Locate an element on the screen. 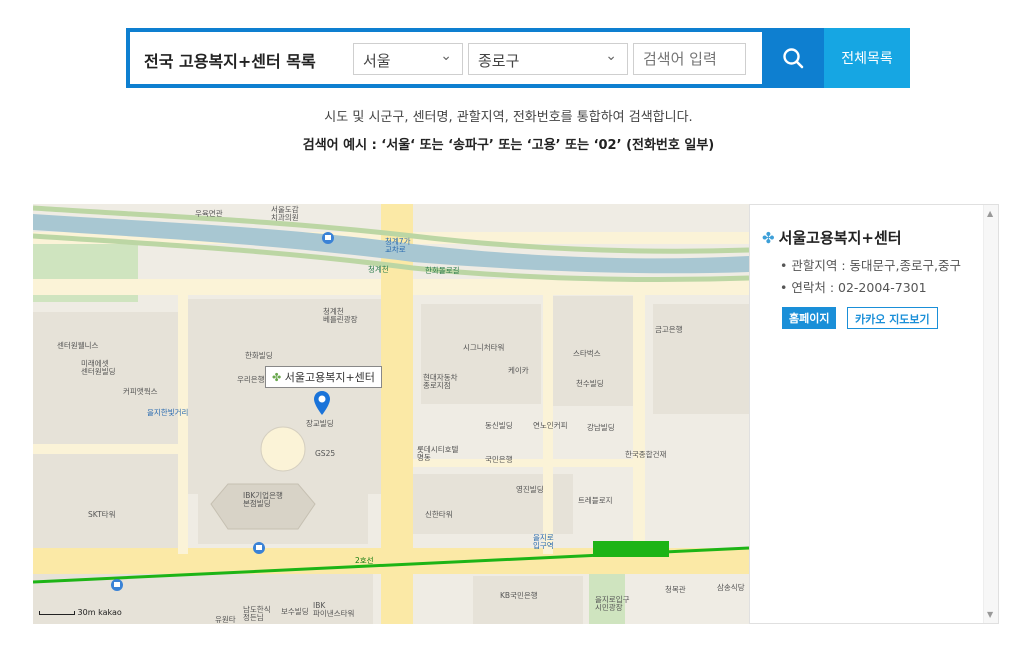 This screenshot has width=1017, height=660. center-jurisdiction: • 관할지역 : 동대문구,종로구,중구 is located at coordinates (870, 265).